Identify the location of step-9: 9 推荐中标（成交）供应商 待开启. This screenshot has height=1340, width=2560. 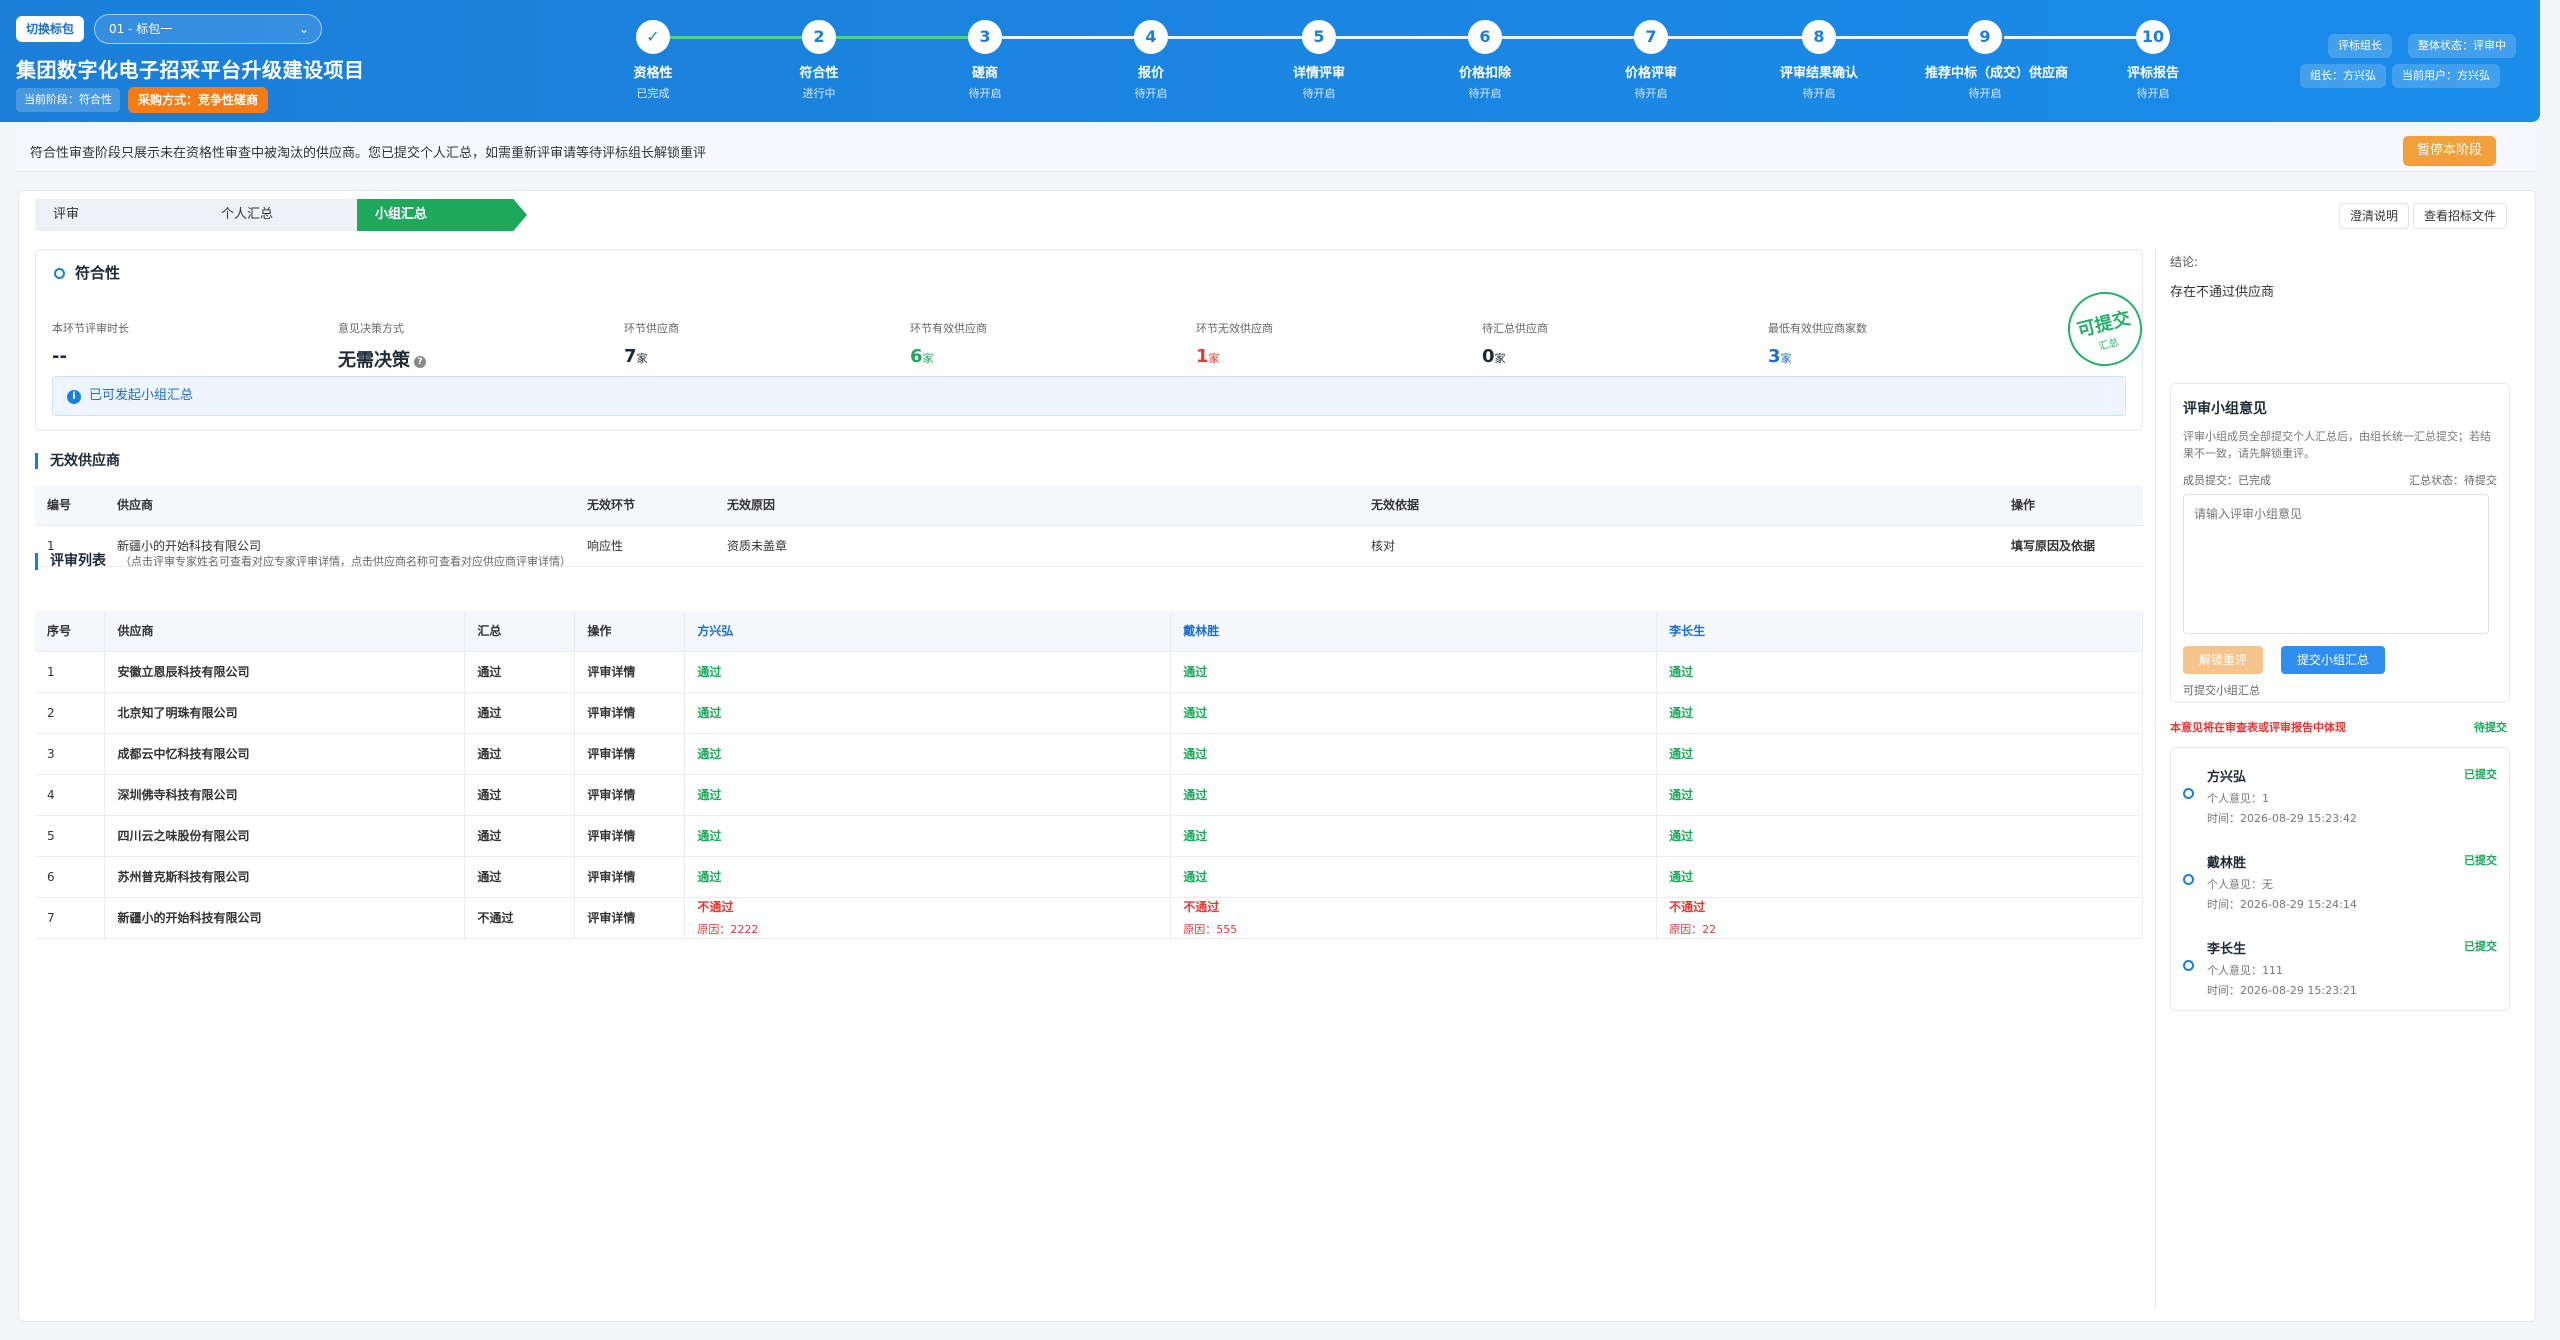
(1996, 60).